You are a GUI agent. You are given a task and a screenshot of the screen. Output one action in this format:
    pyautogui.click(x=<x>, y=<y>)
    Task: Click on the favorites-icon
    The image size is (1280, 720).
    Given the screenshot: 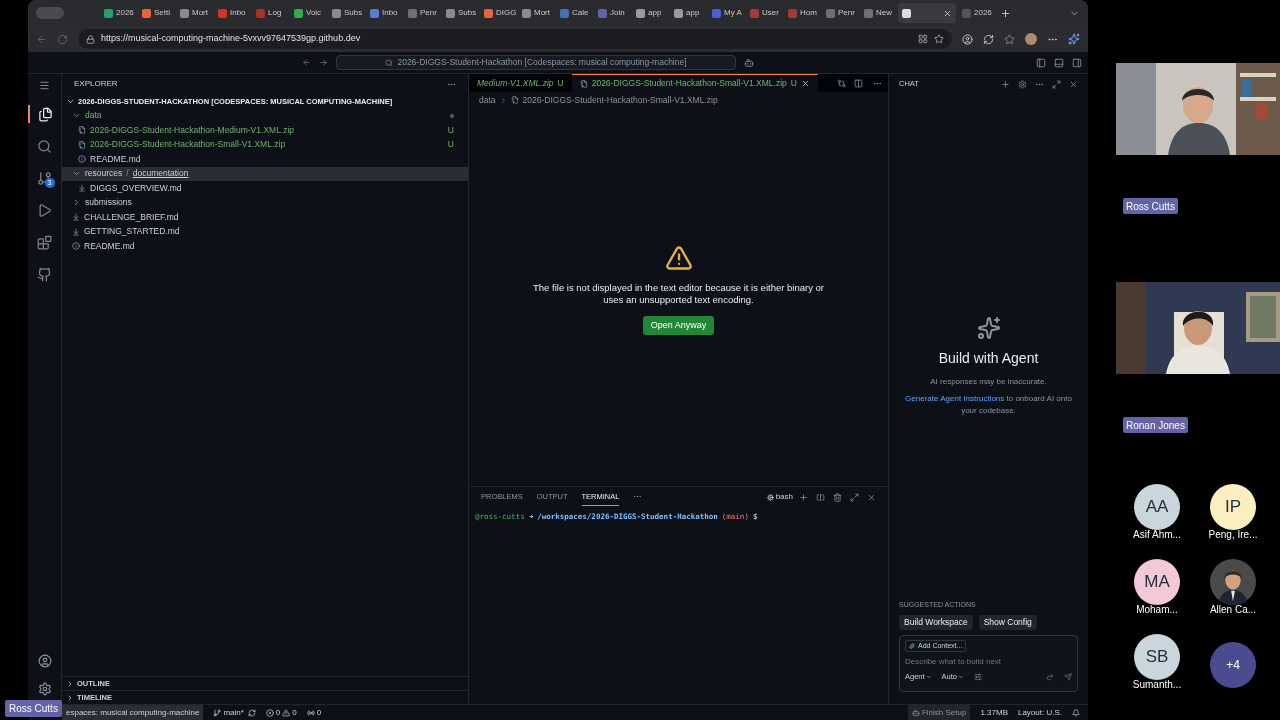 What is the action you would take?
    pyautogui.click(x=1009, y=39)
    